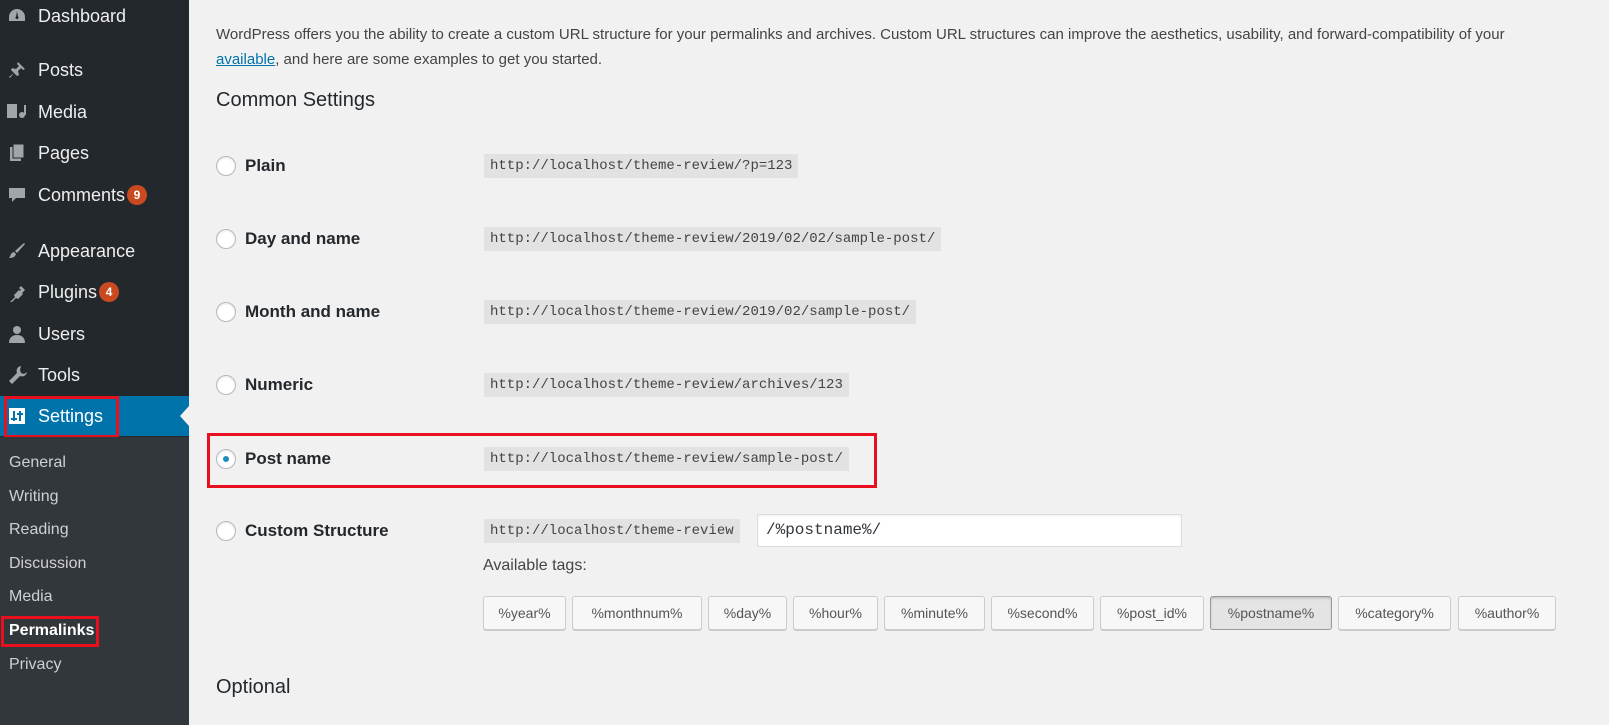 The width and height of the screenshot is (1609, 725). What do you see at coordinates (934, 613) in the screenshot?
I see `tag-button-minute: %minute%` at bounding box center [934, 613].